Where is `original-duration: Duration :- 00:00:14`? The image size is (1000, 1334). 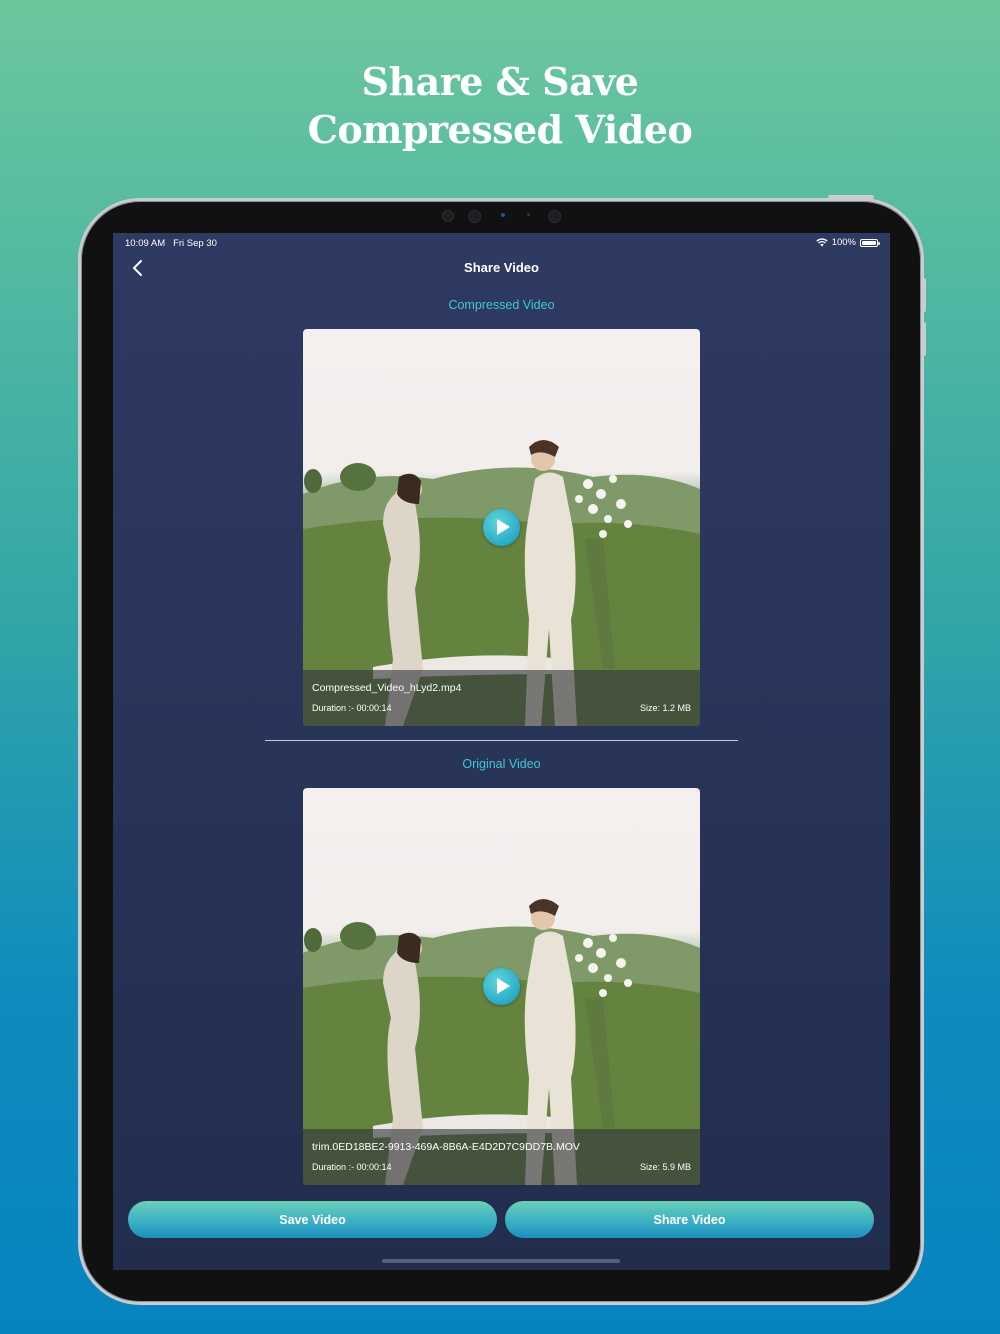 original-duration: Duration :- 00:00:14 is located at coordinates (352, 1167).